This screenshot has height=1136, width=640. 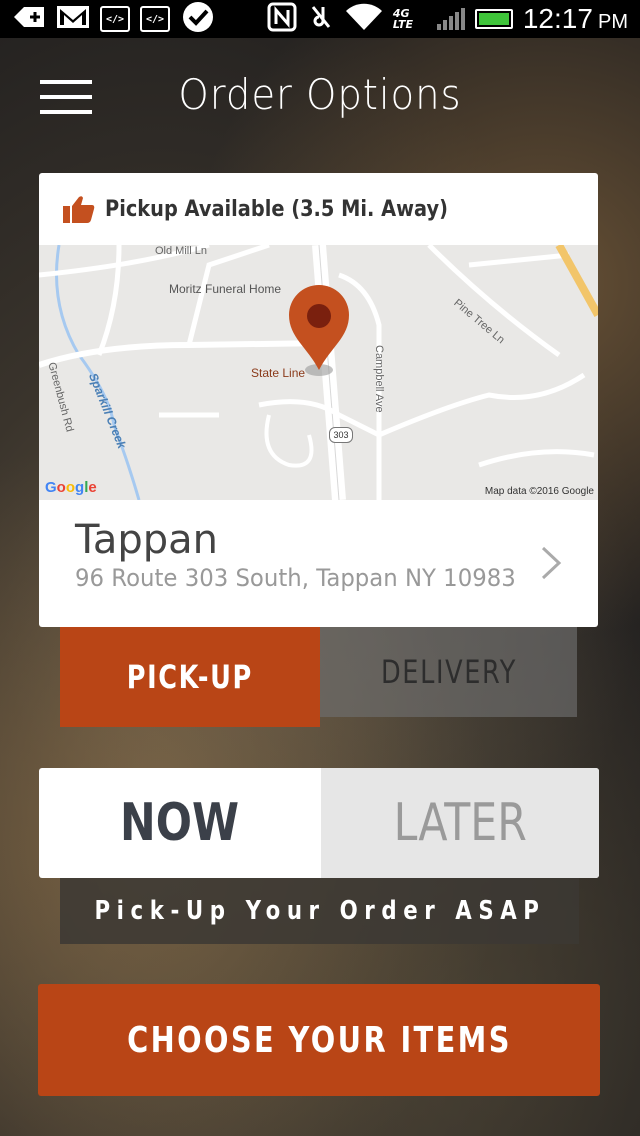 I want to click on later-label: LATER, so click(x=460, y=823).